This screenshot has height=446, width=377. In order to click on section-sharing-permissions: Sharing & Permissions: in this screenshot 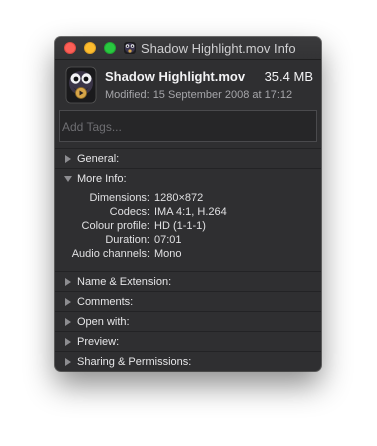, I will do `click(188, 361)`.